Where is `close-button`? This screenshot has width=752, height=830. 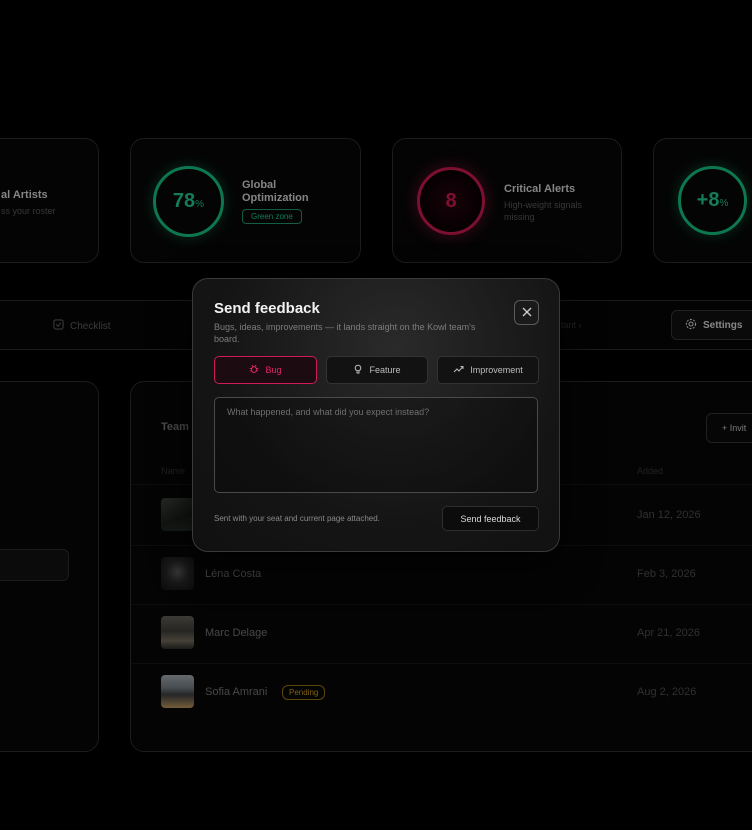
close-button is located at coordinates (526, 312).